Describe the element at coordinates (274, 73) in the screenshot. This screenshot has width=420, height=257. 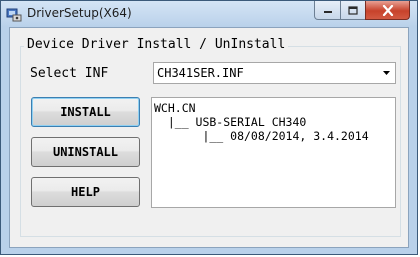
I see `select-inf-dropdown: CH341SER.INF` at that location.